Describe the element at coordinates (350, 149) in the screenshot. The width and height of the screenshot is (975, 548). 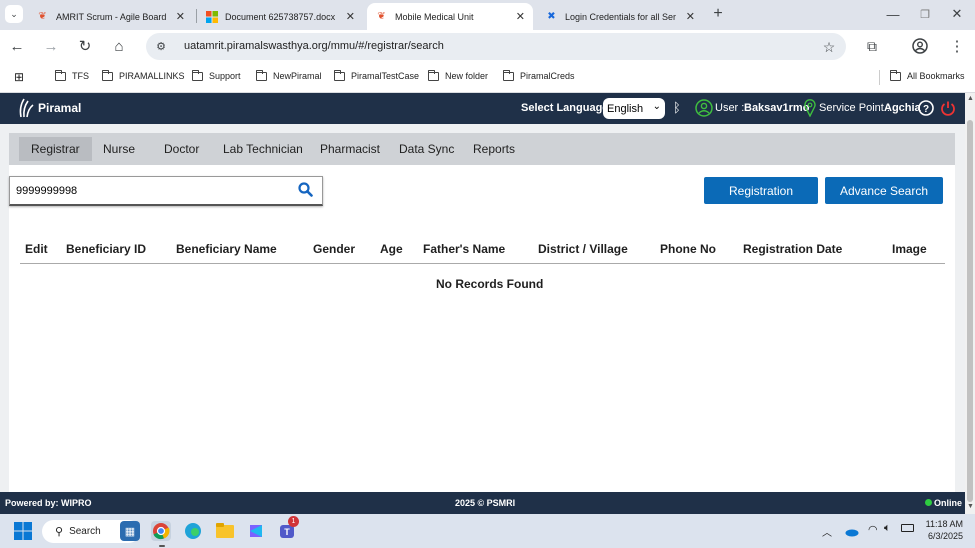
I see `menu-pharmacist: Pharmacist` at that location.